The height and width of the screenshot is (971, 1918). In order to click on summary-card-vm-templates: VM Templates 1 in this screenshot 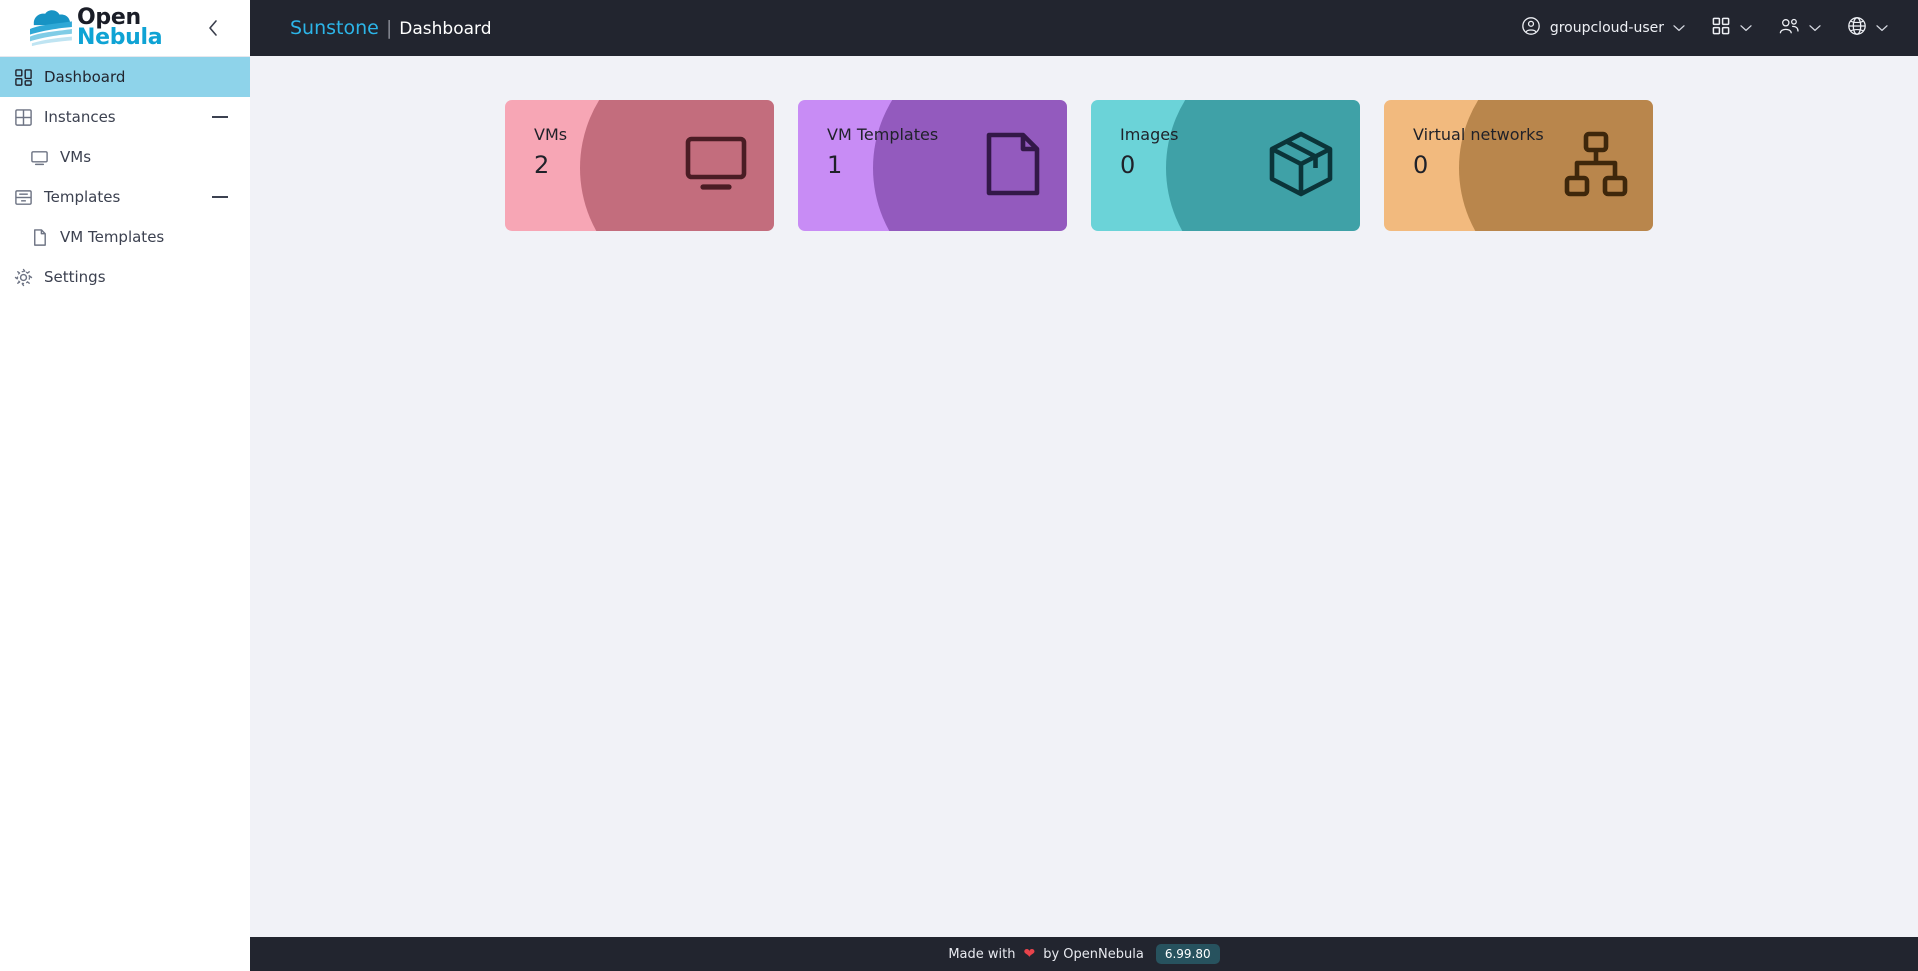, I will do `click(932, 165)`.